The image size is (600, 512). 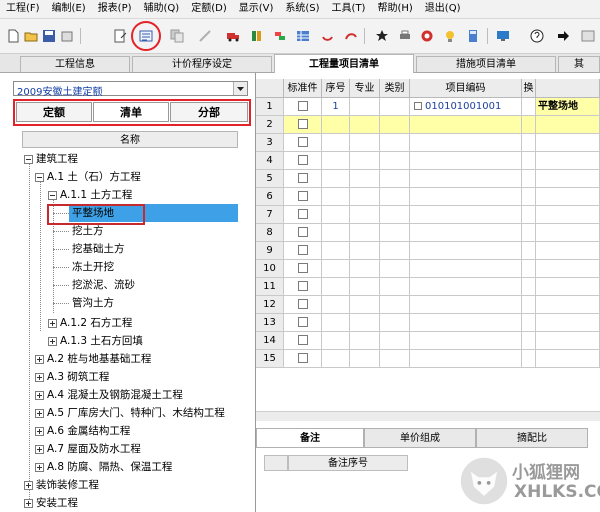 What do you see at coordinates (88, 177) in the screenshot?
I see `tree-node-a1: A.1 土（石）方工程` at bounding box center [88, 177].